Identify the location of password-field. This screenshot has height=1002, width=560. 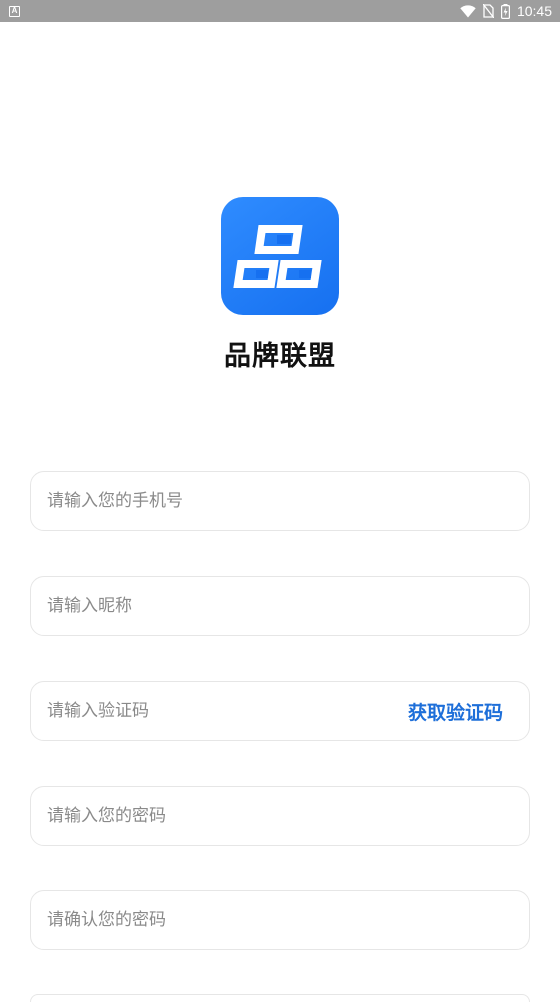
(280, 816).